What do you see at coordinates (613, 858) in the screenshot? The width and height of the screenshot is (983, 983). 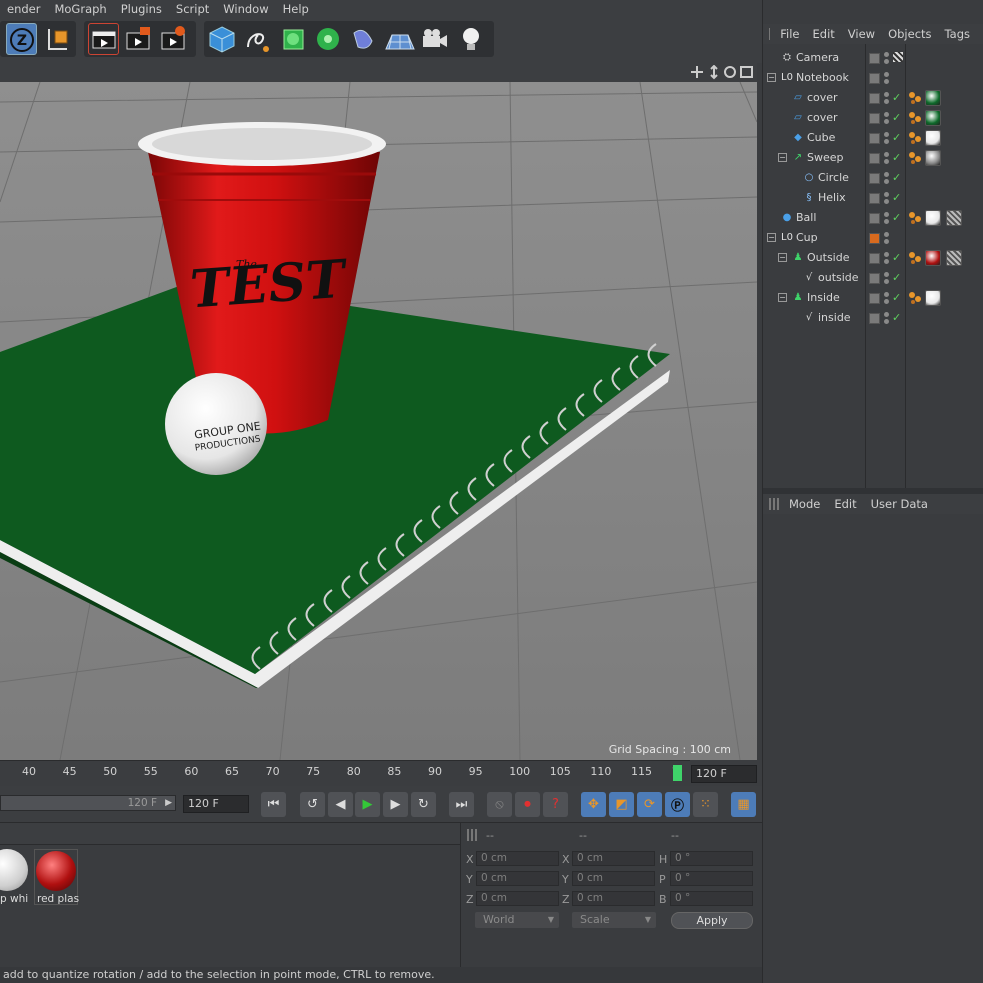 I see `size-x-field: 0 cm` at bounding box center [613, 858].